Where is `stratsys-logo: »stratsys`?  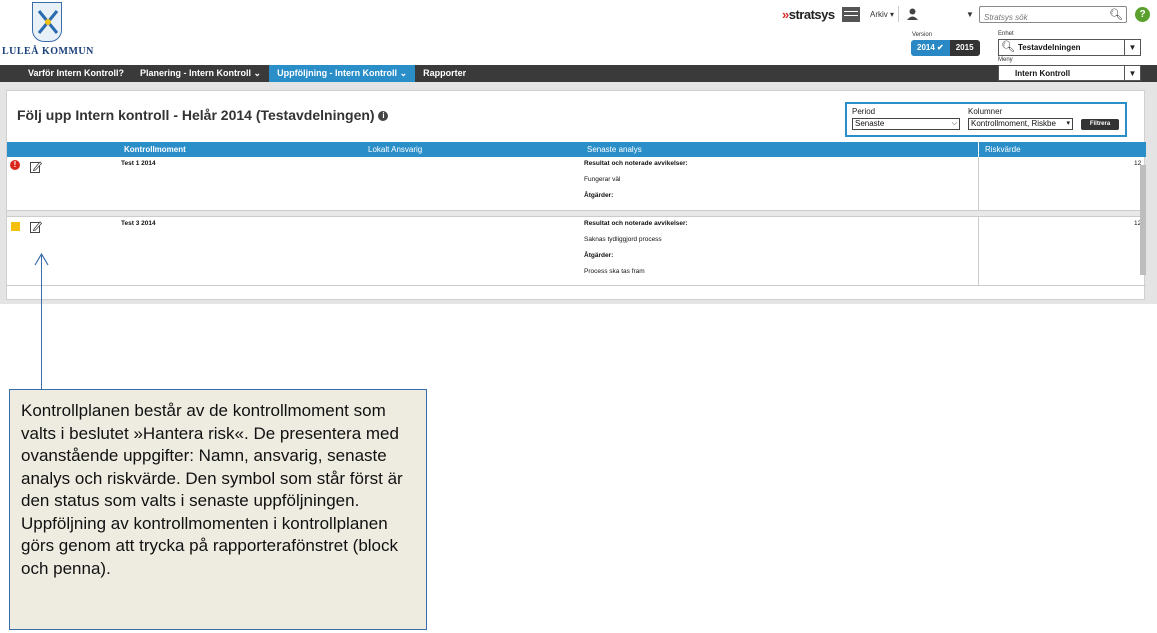
stratsys-logo: »stratsys is located at coordinates (808, 14).